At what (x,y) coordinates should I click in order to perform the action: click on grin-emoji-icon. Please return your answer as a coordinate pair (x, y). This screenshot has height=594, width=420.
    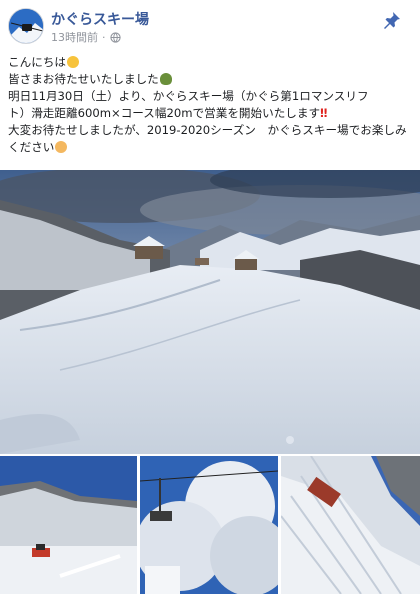
    Looking at the image, I should click on (61, 147).